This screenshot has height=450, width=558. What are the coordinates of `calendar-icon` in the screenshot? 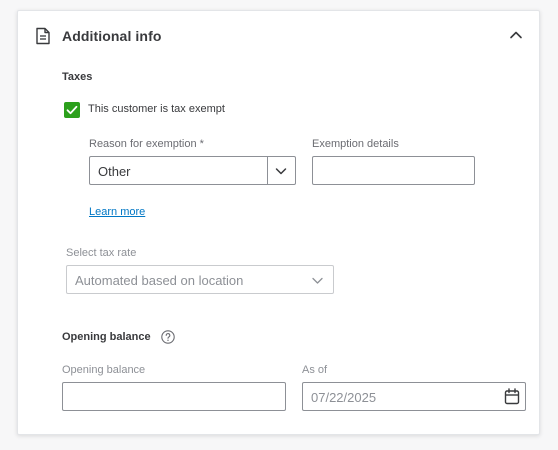 It's located at (512, 396).